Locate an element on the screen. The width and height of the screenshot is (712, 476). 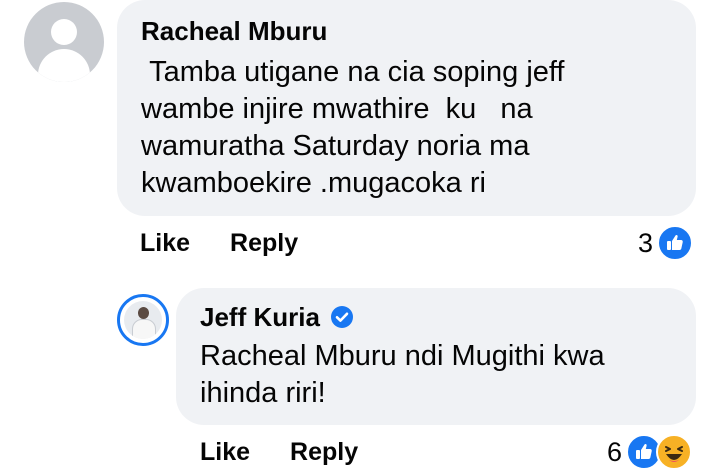
reaction-summary: 3 is located at coordinates (666, 243).